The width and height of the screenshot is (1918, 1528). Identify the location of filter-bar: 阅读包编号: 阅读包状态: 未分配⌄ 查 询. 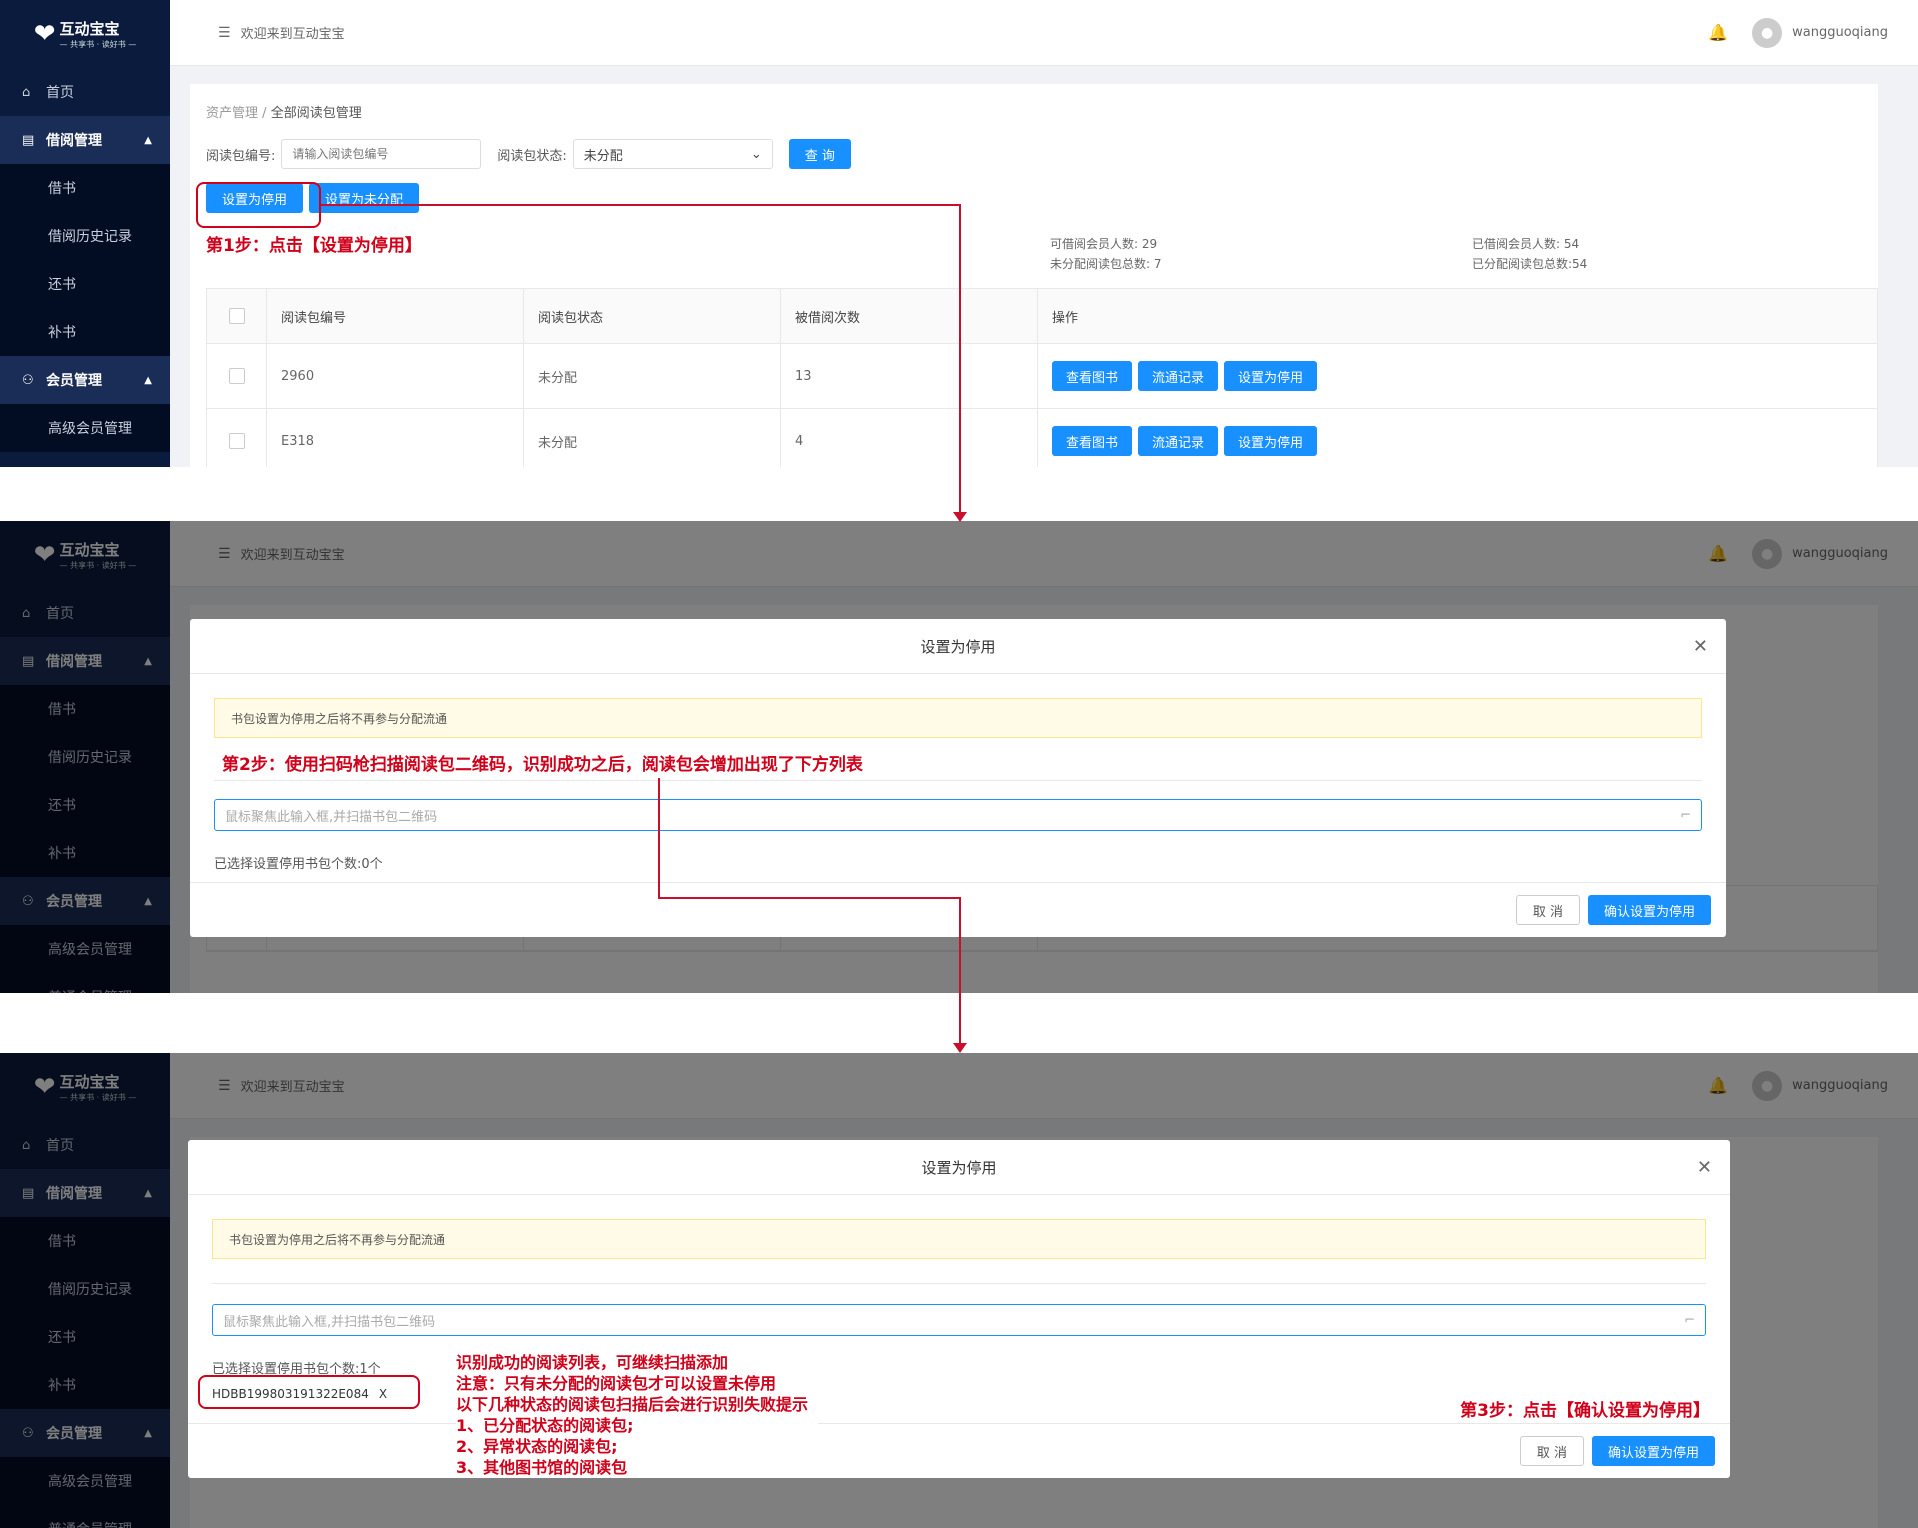
(1034, 154).